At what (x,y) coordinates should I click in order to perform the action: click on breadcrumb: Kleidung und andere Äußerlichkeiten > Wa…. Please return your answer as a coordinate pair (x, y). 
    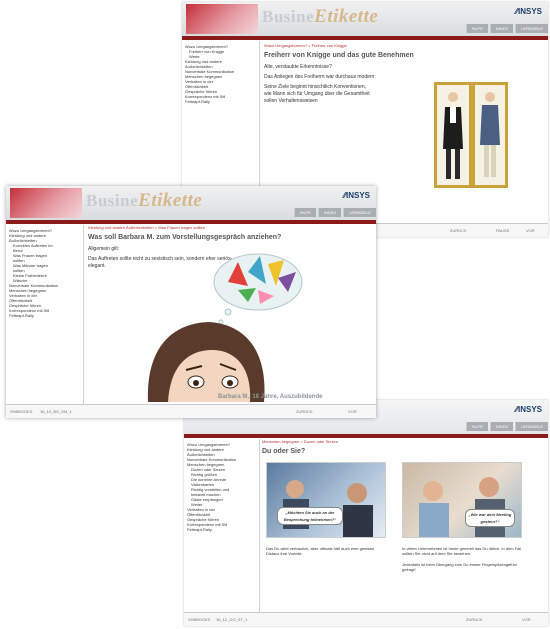
    Looking at the image, I should click on (146, 227).